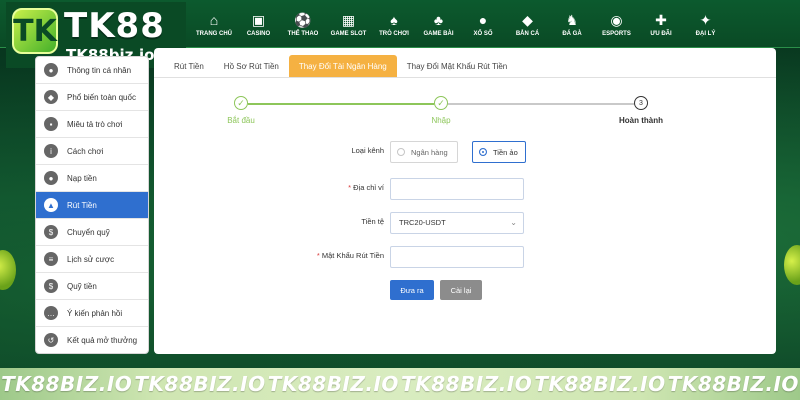 The image size is (800, 400). What do you see at coordinates (401, 152) in the screenshot?
I see `radio-icon` at bounding box center [401, 152].